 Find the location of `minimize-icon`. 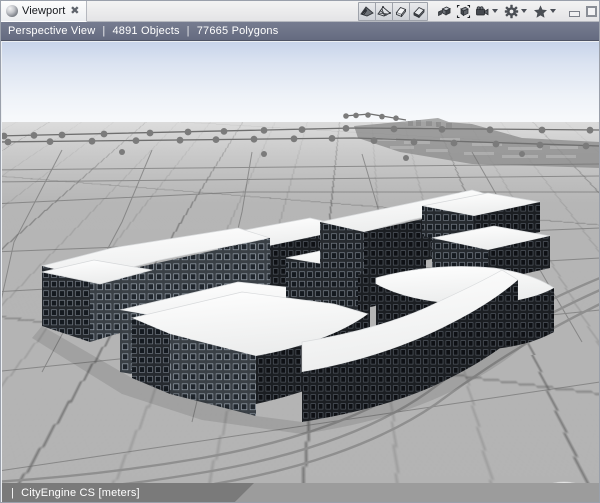

minimize-icon is located at coordinates (574, 13).